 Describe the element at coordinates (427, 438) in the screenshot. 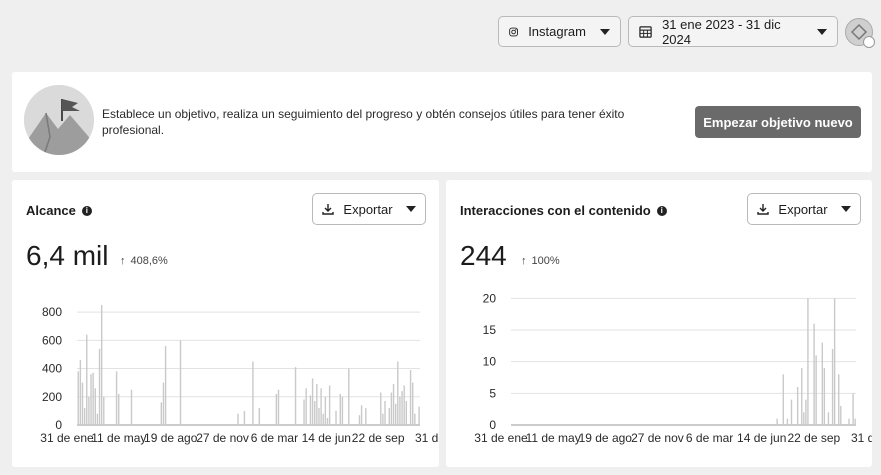

I see `reach-x-tick-label: 31 de` at that location.